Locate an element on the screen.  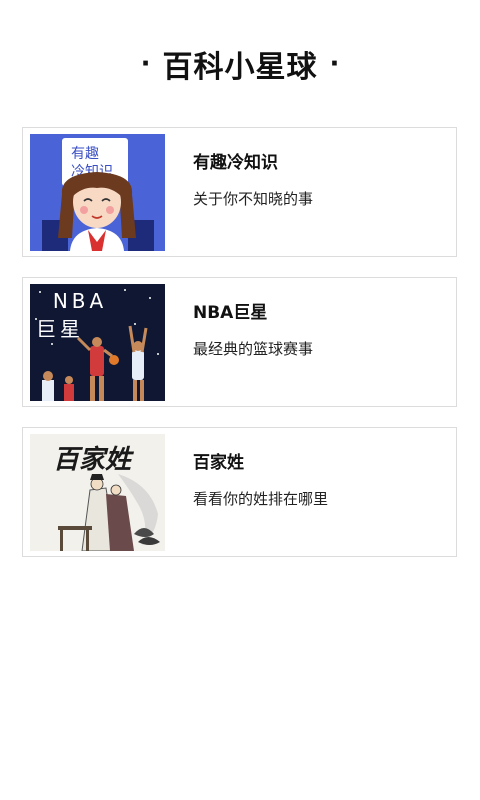
fun-facts-thumbnail: 有趣 冷知识 is located at coordinates (97, 192).